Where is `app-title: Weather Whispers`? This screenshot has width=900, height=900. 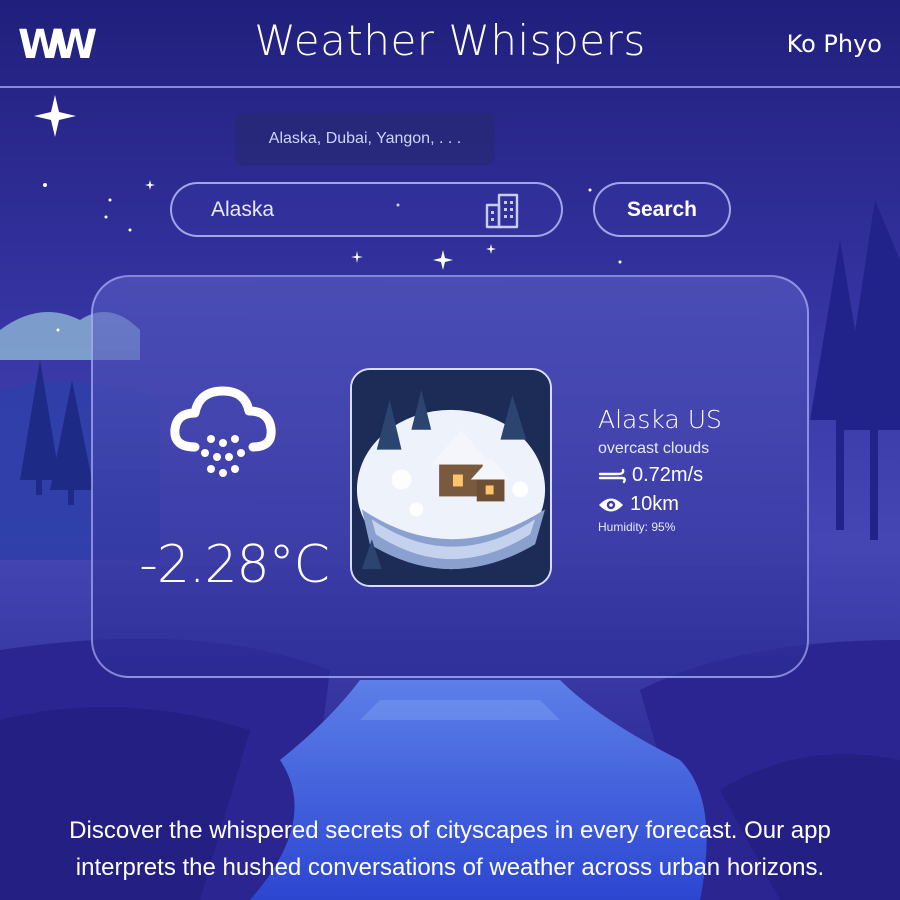 app-title: Weather Whispers is located at coordinates (450, 40).